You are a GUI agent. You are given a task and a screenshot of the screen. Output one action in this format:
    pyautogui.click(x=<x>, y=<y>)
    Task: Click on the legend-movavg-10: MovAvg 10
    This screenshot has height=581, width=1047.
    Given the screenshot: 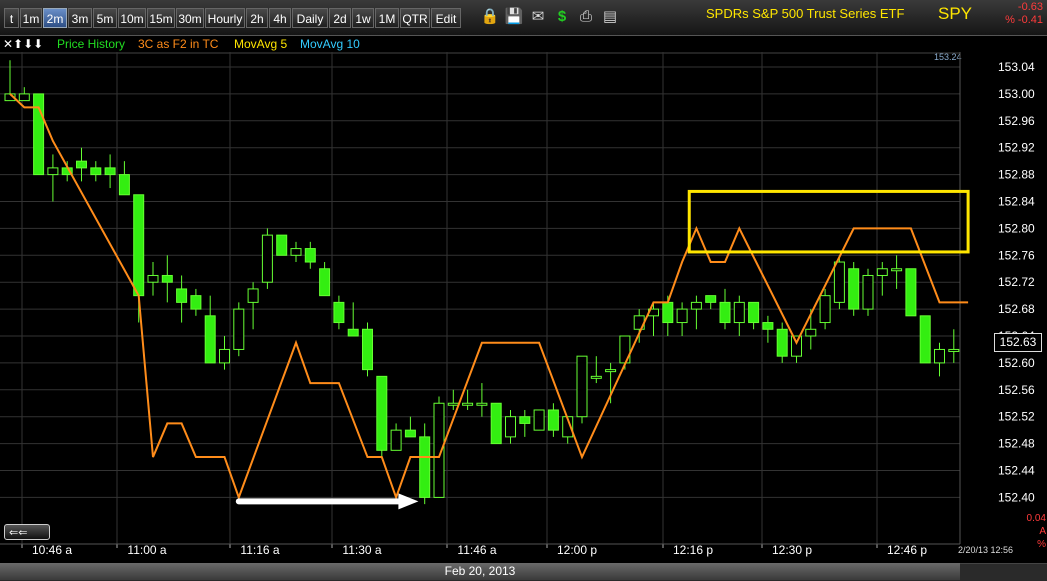 What is the action you would take?
    pyautogui.click(x=330, y=44)
    